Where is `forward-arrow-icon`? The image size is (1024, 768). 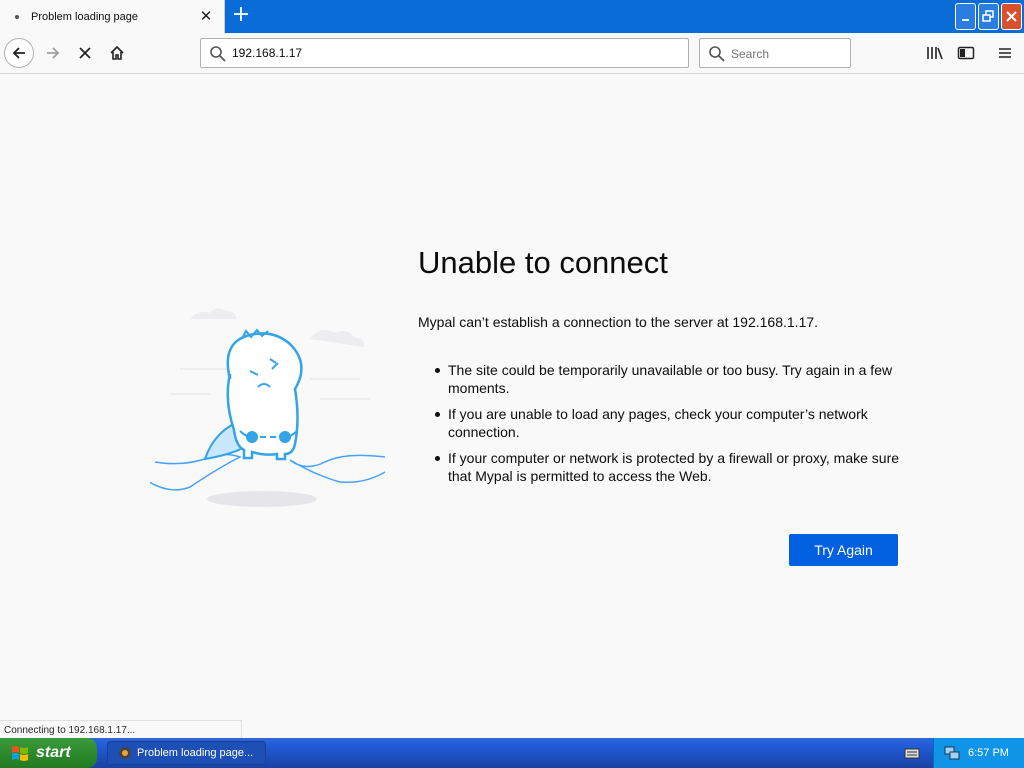 forward-arrow-icon is located at coordinates (53, 53).